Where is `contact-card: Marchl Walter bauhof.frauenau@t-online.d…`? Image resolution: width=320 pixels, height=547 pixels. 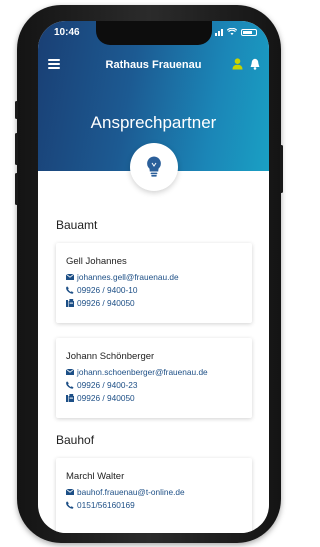
contact-card: Marchl Walter bauhof.frauenau@t-online.d… is located at coordinates (154, 495).